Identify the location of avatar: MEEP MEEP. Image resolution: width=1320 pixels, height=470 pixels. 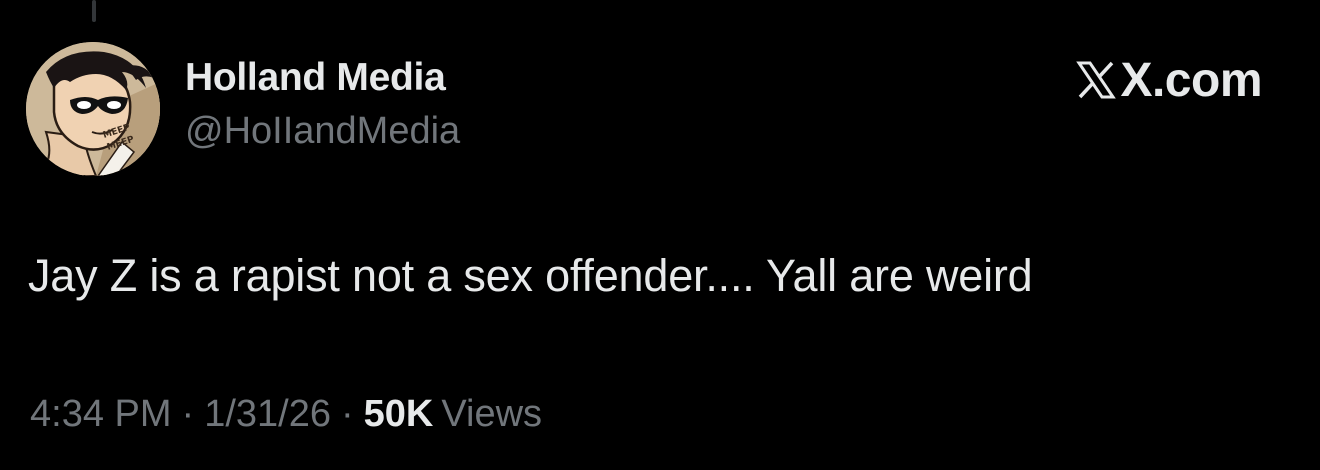
(93, 109).